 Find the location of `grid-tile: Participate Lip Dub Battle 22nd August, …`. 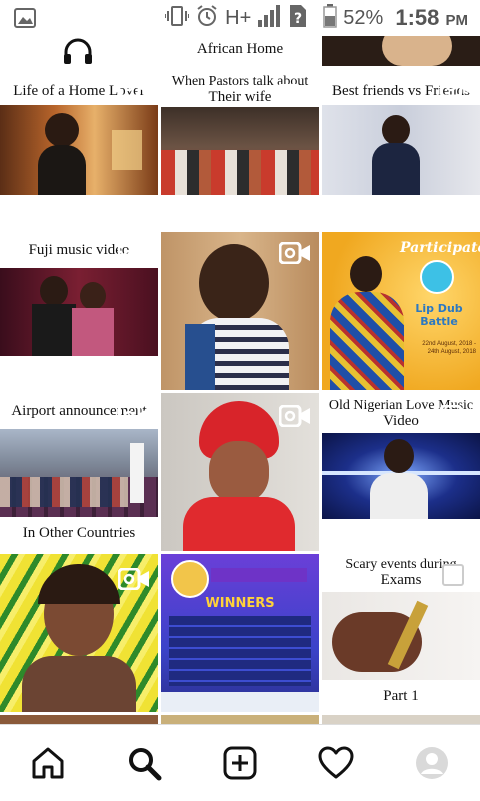

grid-tile: Participate Lip Dub Battle 22nd August, … is located at coordinates (401, 311).